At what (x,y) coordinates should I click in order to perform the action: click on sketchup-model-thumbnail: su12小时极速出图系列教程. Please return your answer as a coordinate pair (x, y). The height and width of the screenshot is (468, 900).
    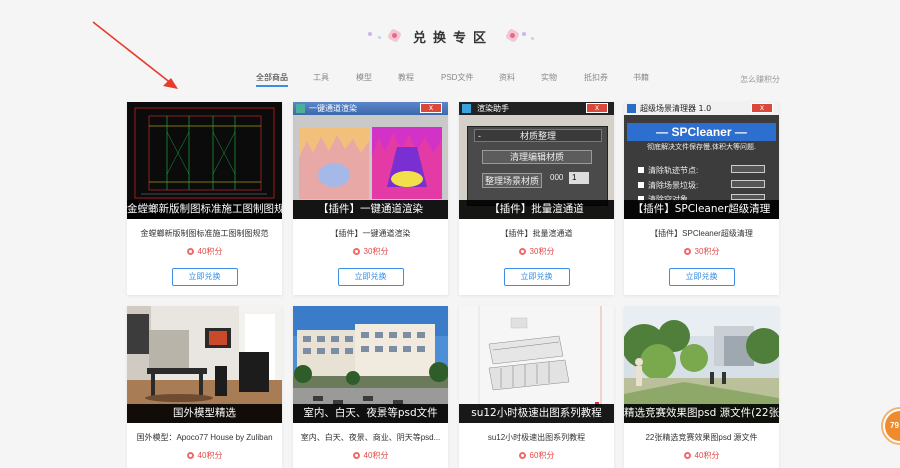
    Looking at the image, I should click on (536, 364).